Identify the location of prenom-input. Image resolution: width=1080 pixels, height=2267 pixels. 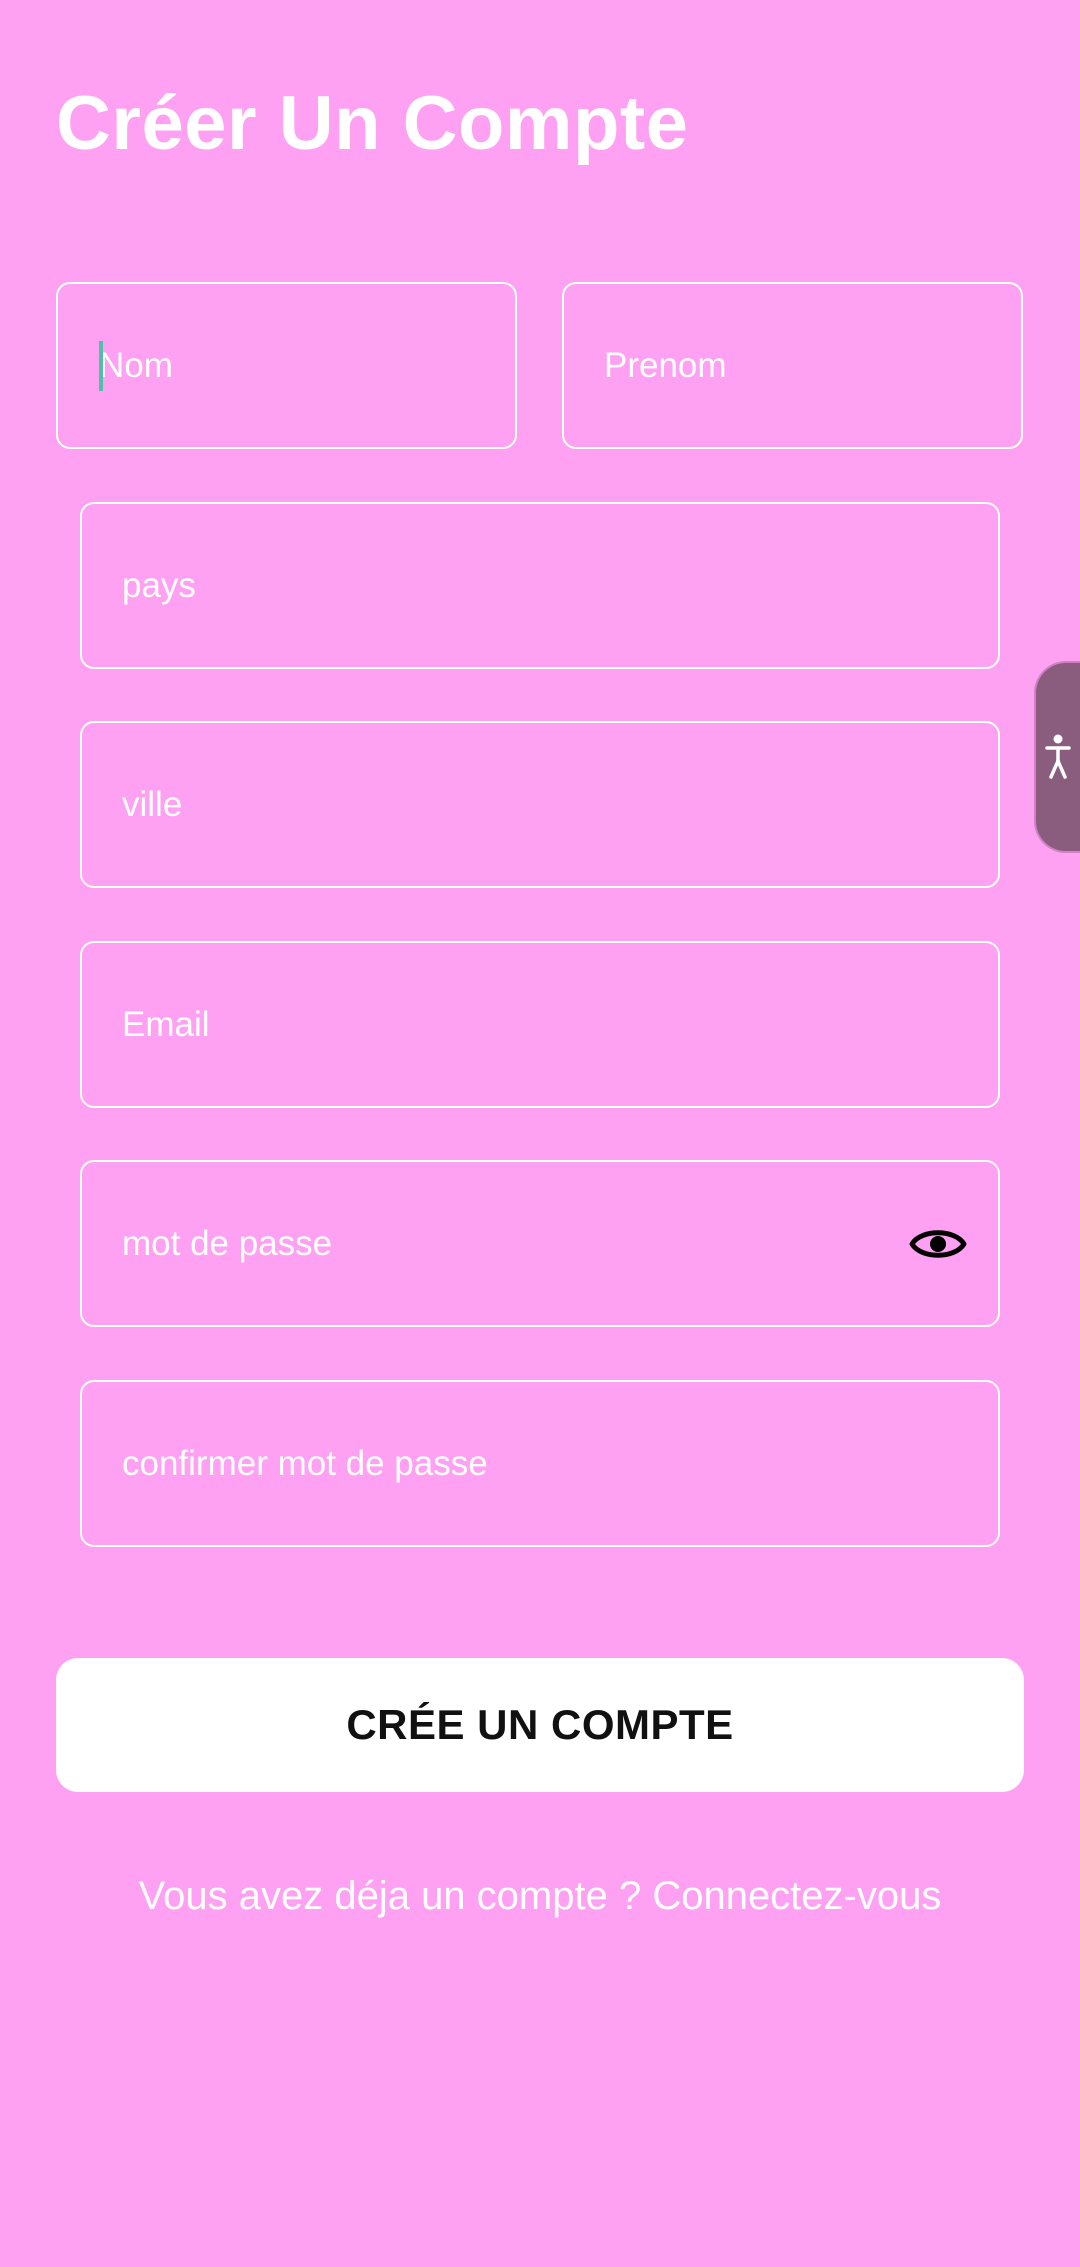
(822, 365).